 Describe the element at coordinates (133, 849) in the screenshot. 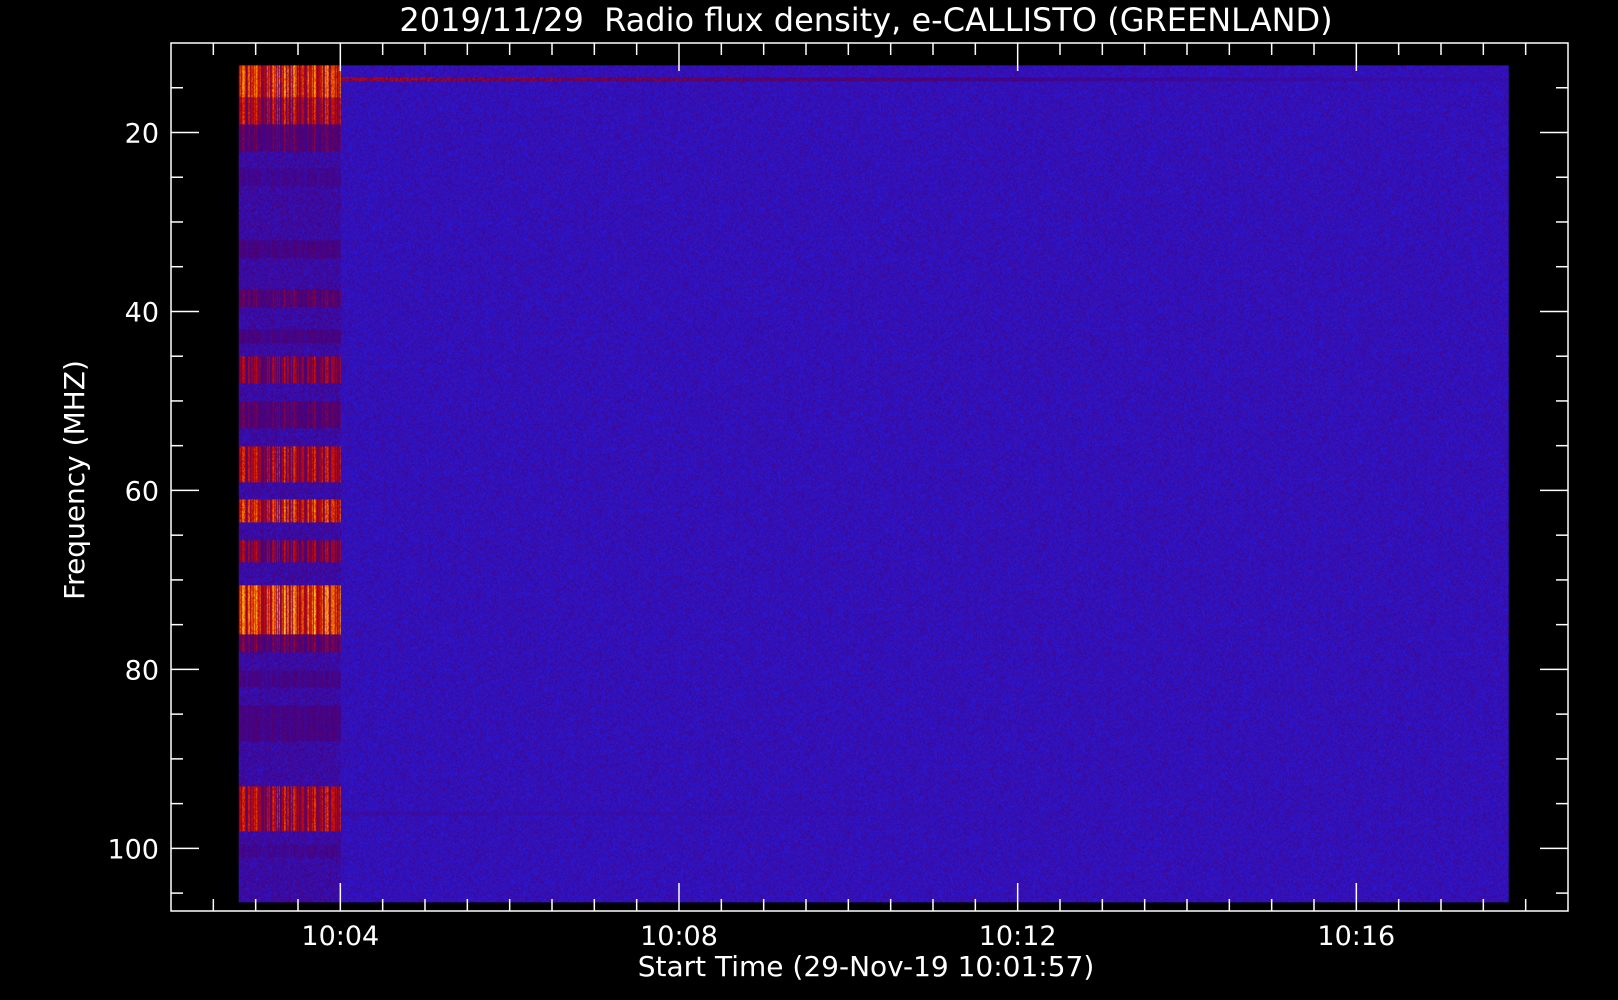

I see `y-tick-label: 100` at that location.